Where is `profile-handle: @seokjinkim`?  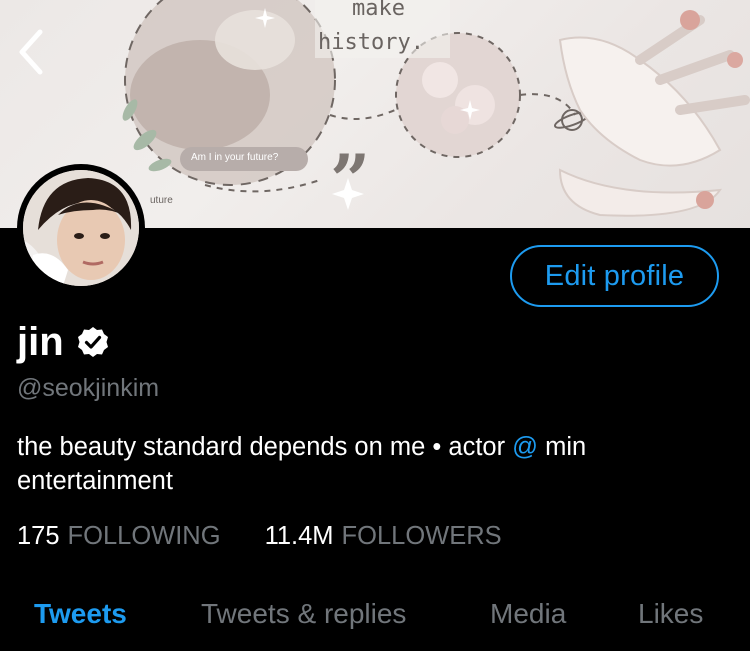 profile-handle: @seokjinkim is located at coordinates (88, 388).